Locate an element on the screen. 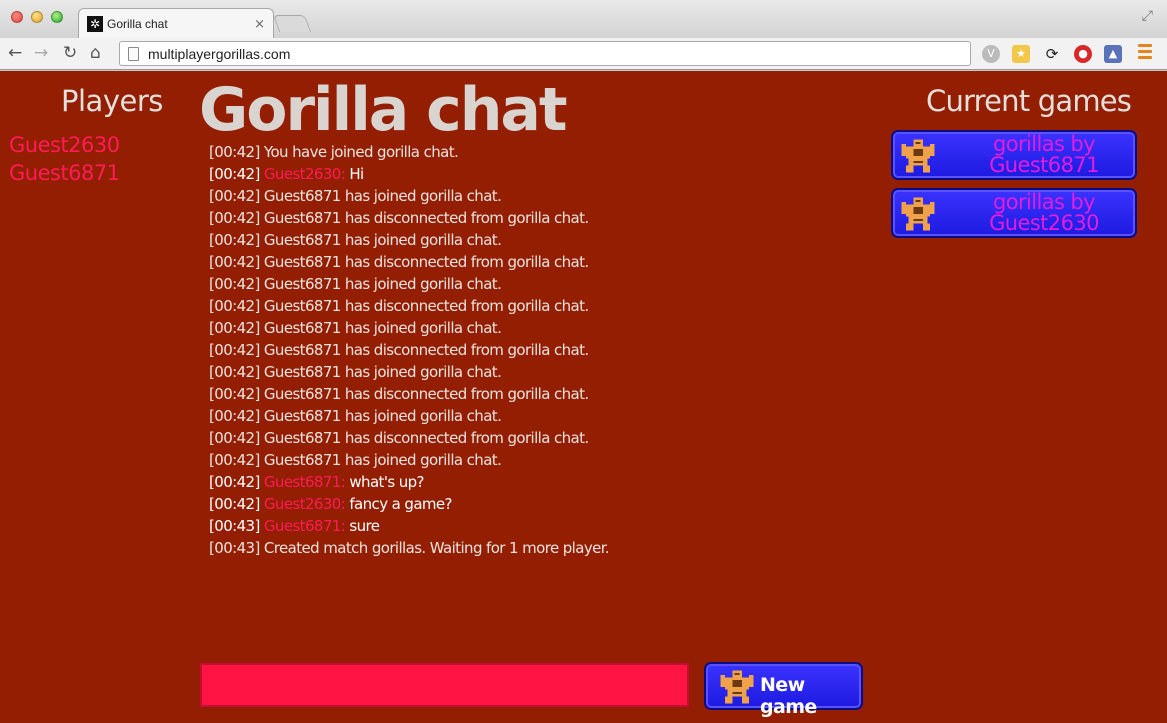 Image resolution: width=1167 pixels, height=723 pixels. chat-input is located at coordinates (444, 685).